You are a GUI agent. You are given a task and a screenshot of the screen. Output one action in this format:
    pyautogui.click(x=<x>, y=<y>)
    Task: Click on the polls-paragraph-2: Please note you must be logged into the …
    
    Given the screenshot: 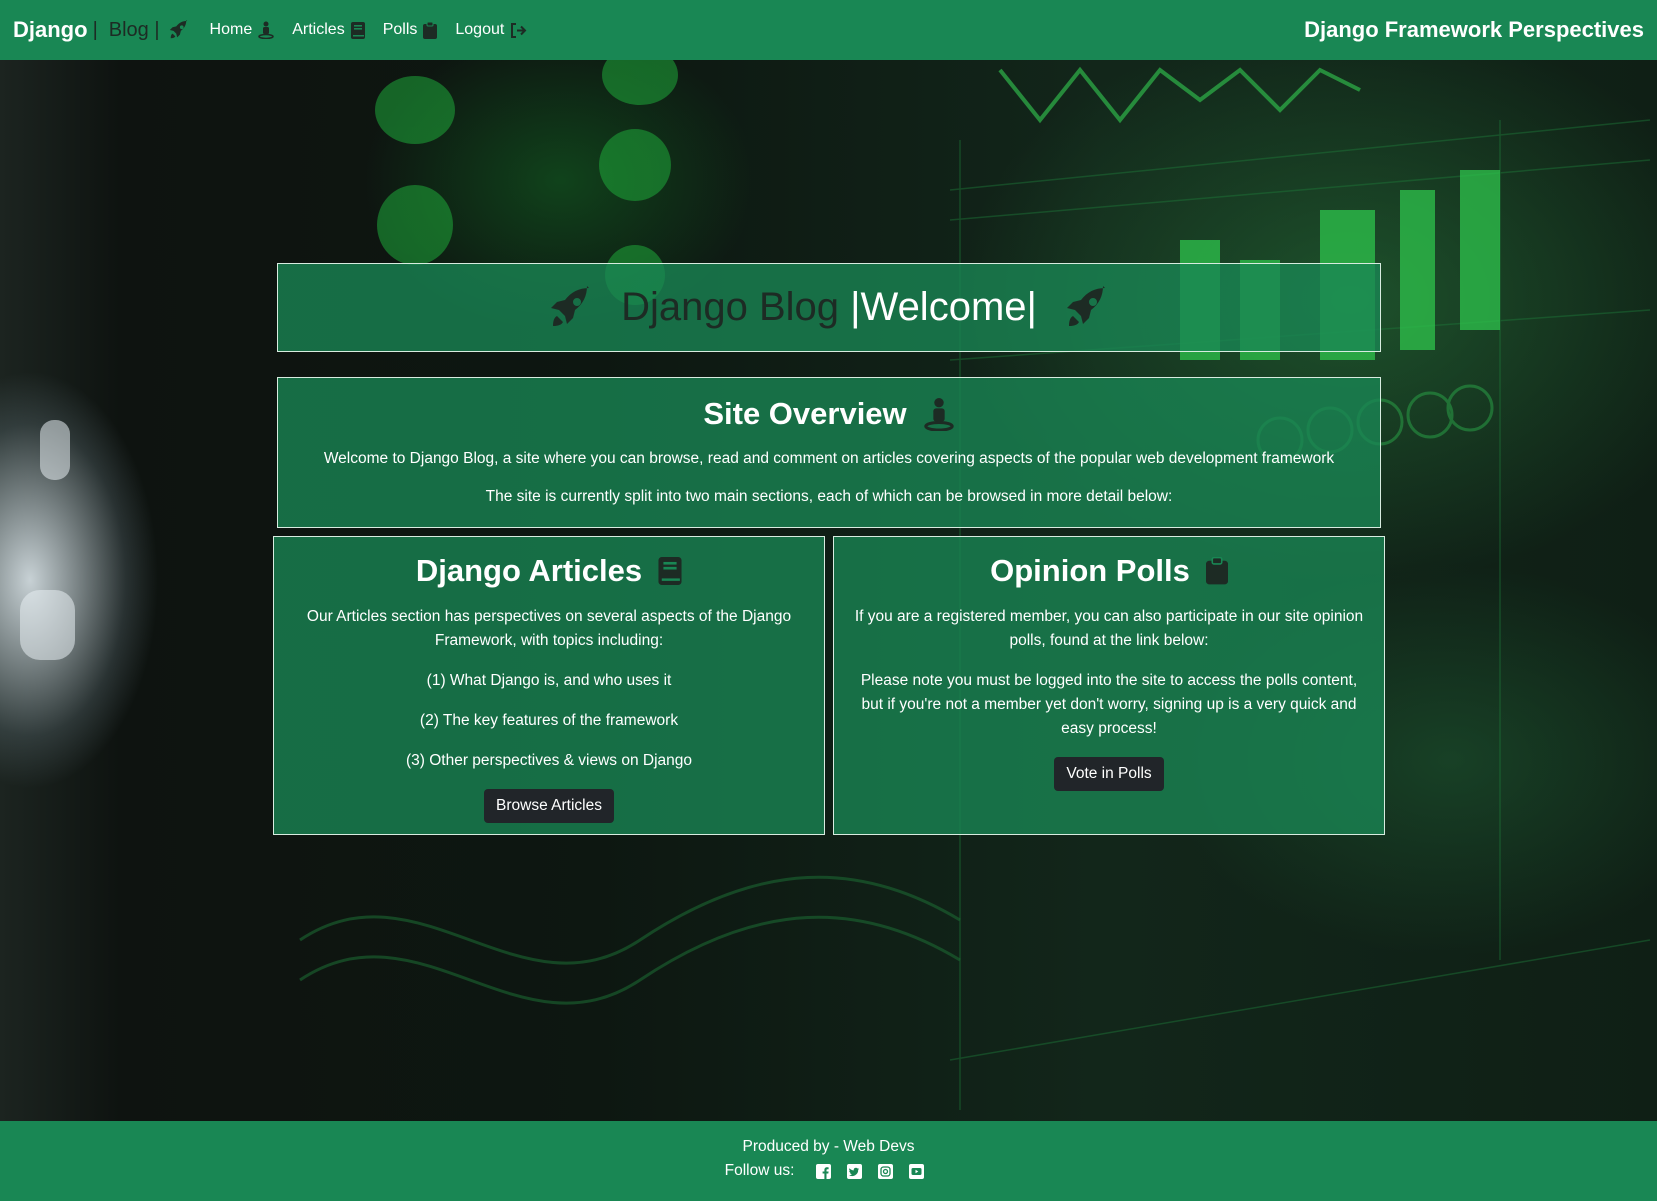 What is the action you would take?
    pyautogui.click(x=1109, y=704)
    